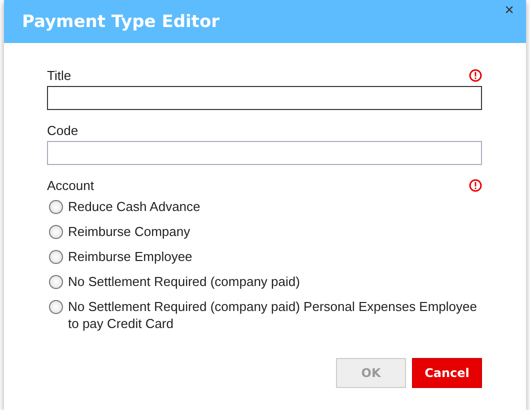 The image size is (530, 417). Describe the element at coordinates (184, 281) in the screenshot. I see `radio-label: No Settlement Required (company paid)` at that location.